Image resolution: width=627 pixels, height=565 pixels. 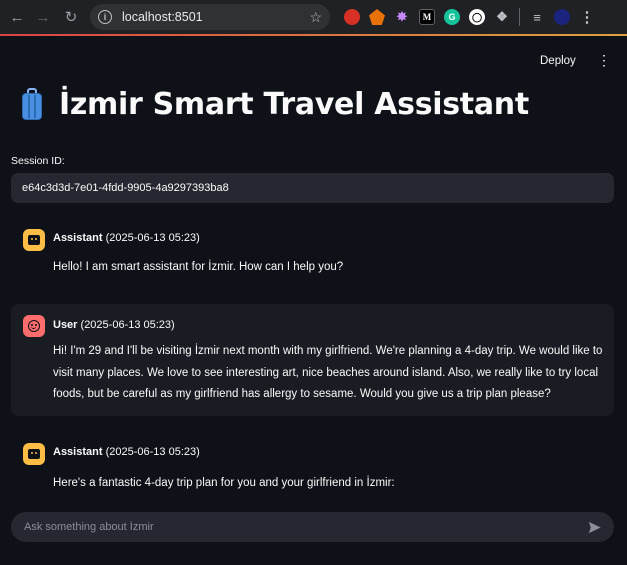 What do you see at coordinates (43, 17) in the screenshot?
I see `forward-arrow-icon: →` at bounding box center [43, 17].